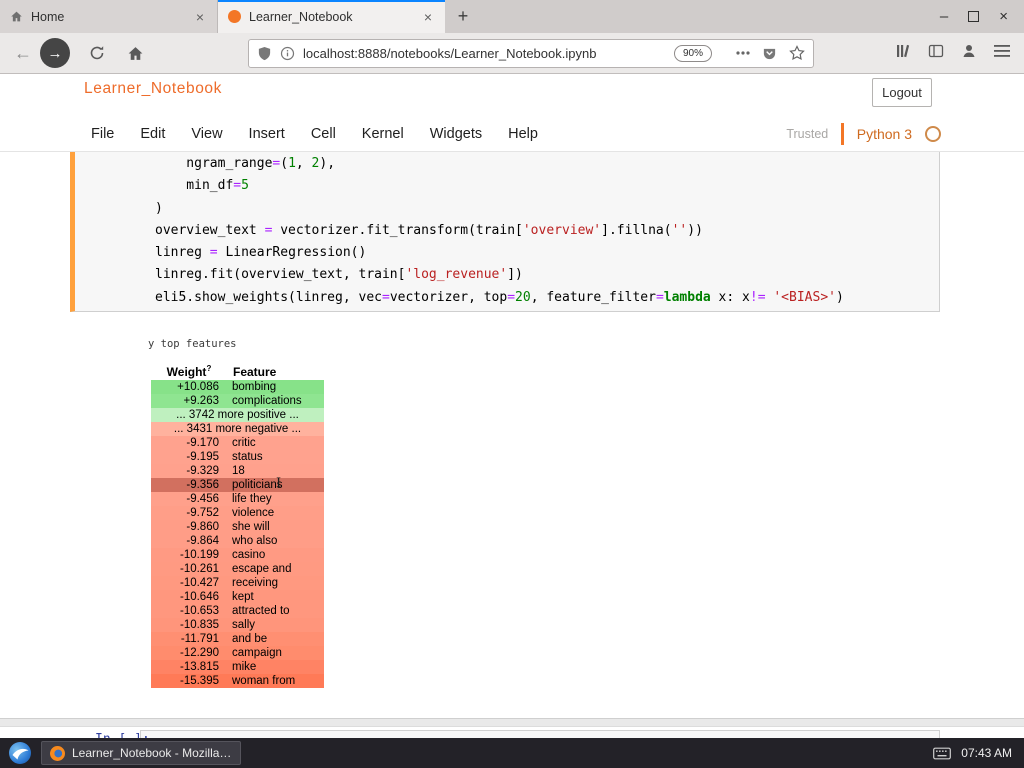 The image size is (1024, 768). Describe the element at coordinates (237, 457) in the screenshot. I see `weight-row: -9.195 status` at that location.